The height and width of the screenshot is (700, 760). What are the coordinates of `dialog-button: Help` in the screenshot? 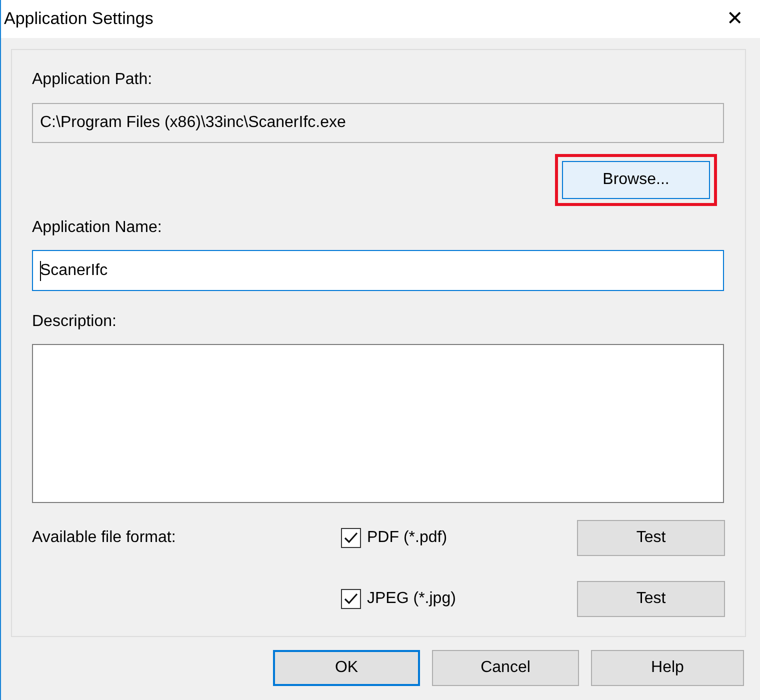 It's located at (667, 668).